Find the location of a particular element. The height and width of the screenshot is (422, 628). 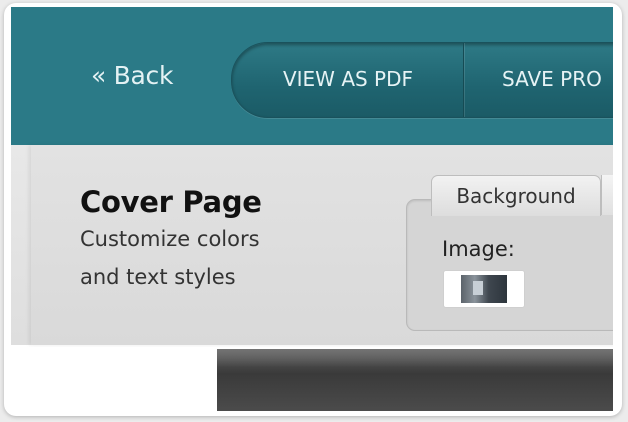

page-title: Cover Page is located at coordinates (171, 202).